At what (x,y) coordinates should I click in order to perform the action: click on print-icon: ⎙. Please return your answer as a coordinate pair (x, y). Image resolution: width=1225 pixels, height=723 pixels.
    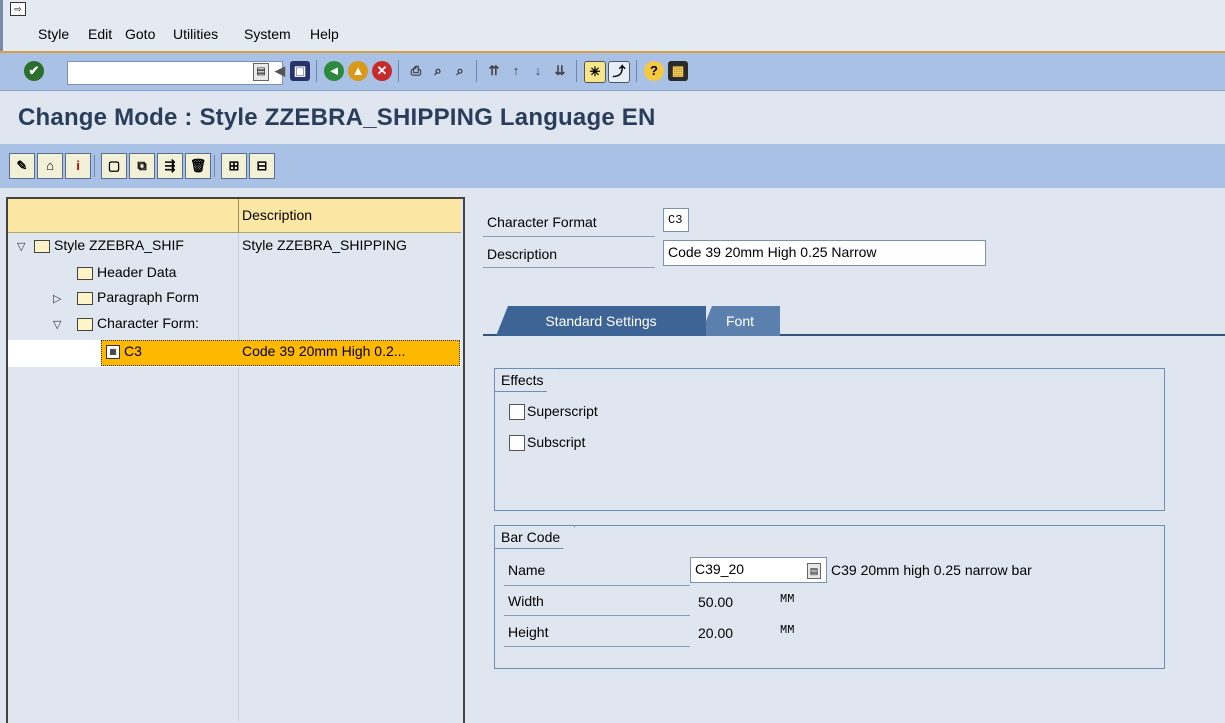
    Looking at the image, I should click on (416, 71).